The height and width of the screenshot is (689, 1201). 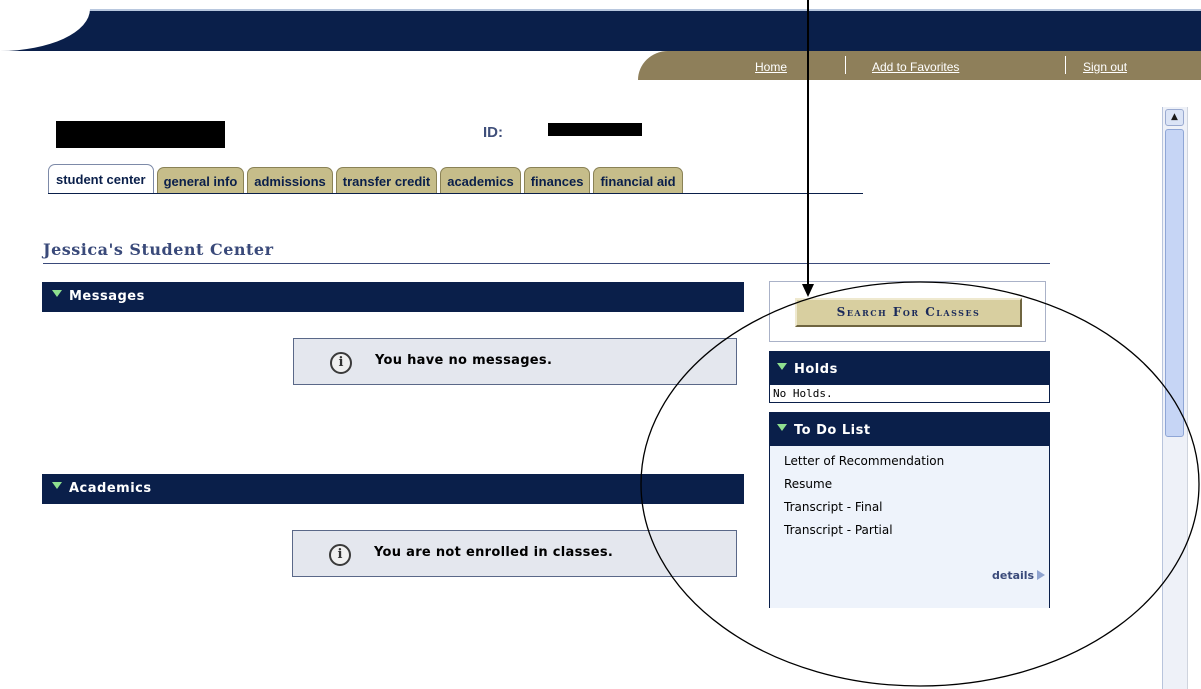 I want to click on todo-item: Resume, so click(x=808, y=484).